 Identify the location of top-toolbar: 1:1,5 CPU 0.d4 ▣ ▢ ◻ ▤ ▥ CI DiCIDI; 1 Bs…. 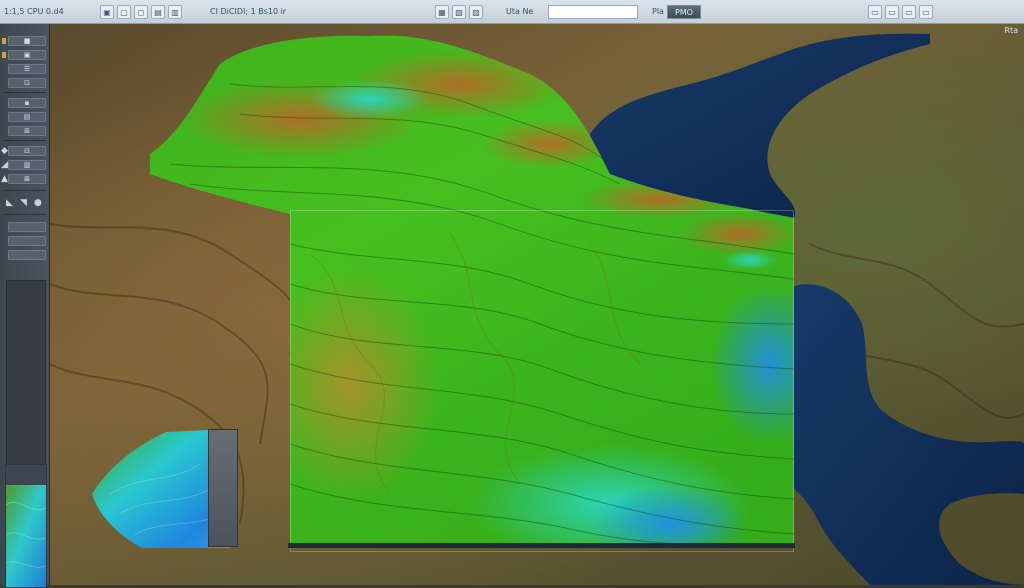
(512, 12).